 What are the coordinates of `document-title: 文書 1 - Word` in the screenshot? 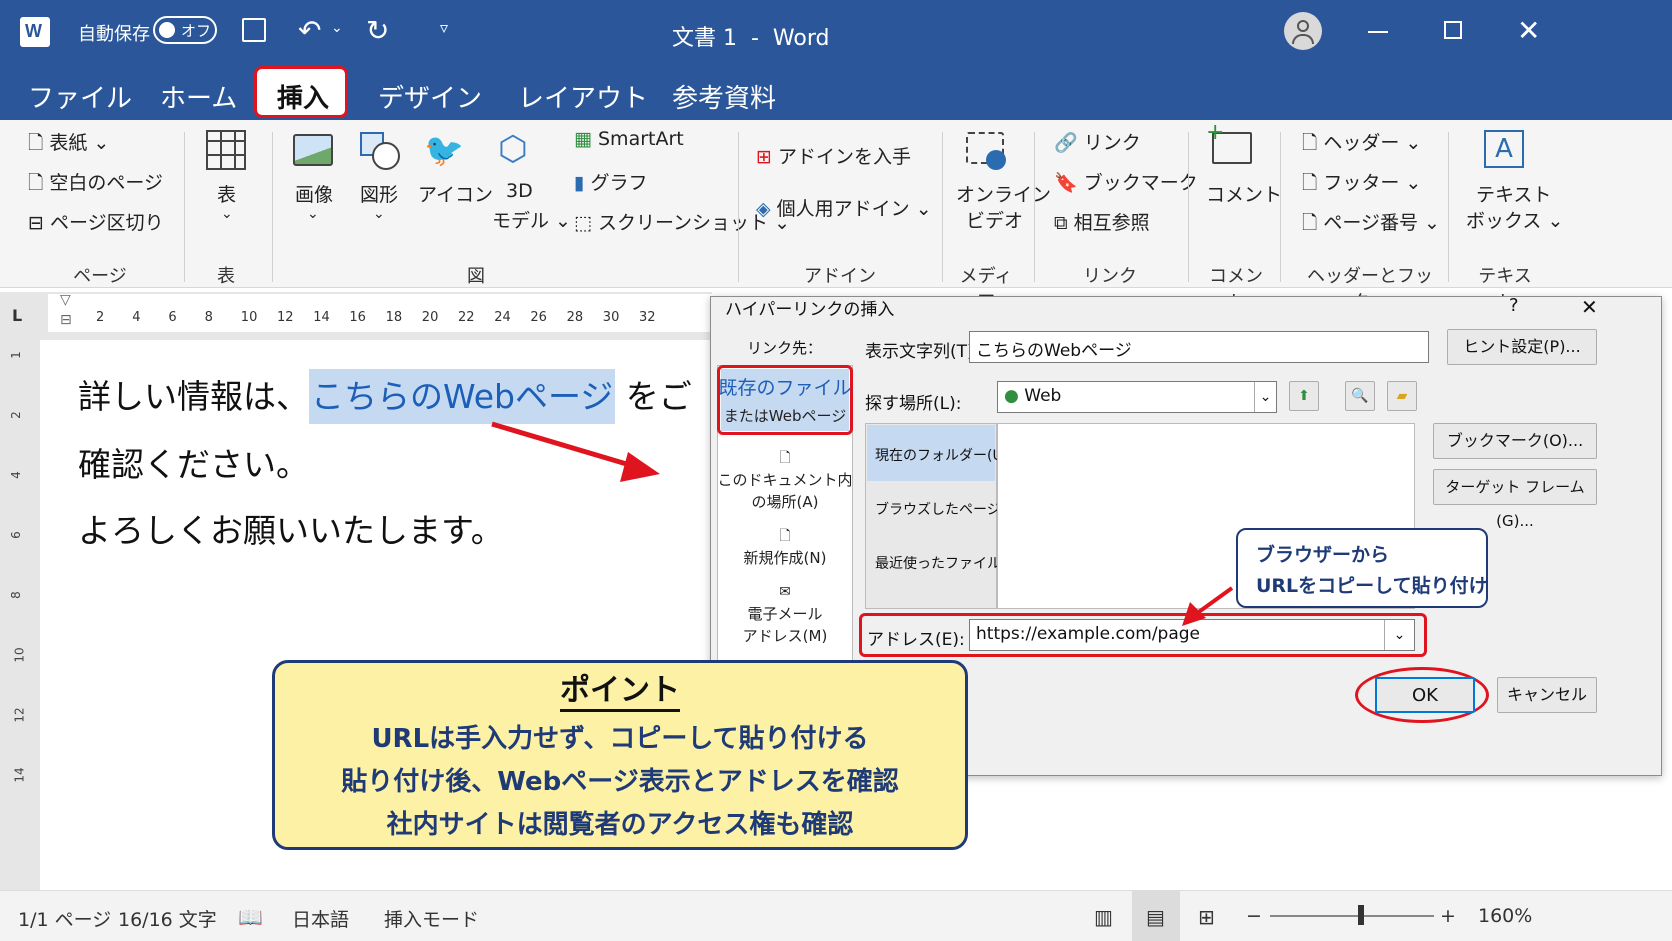 It's located at (751, 38).